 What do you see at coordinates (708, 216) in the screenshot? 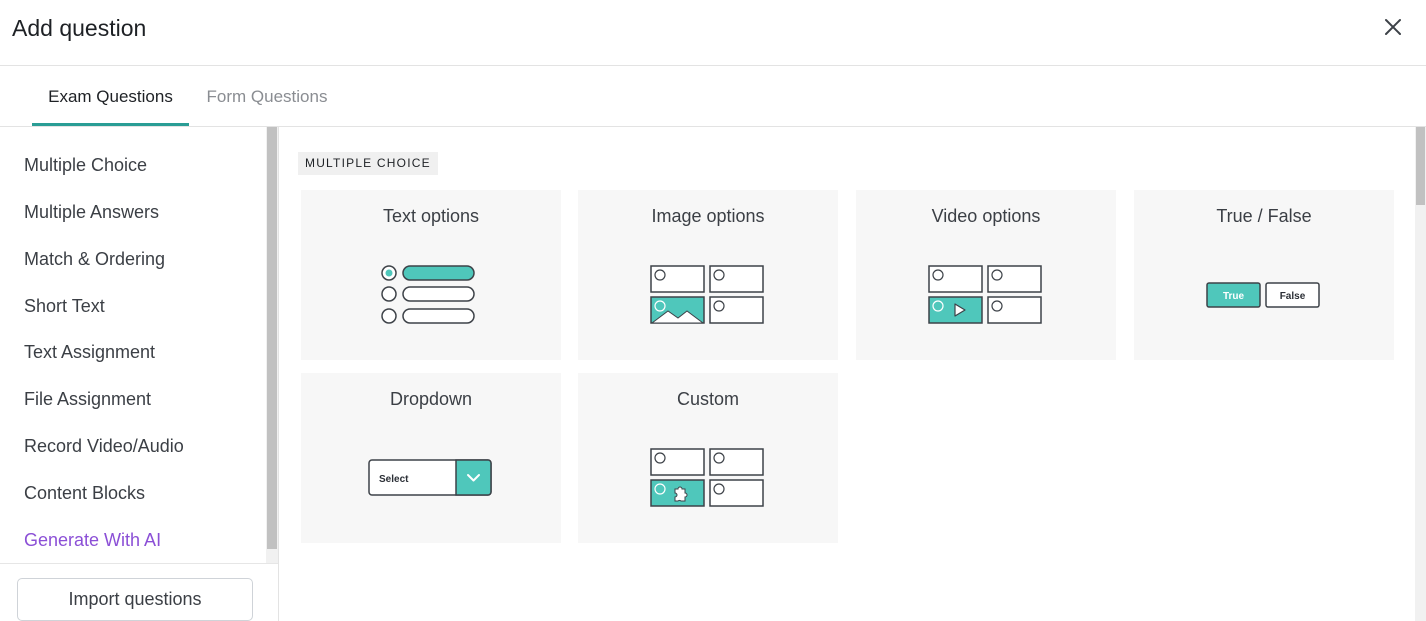
I see `card-title: Image options` at bounding box center [708, 216].